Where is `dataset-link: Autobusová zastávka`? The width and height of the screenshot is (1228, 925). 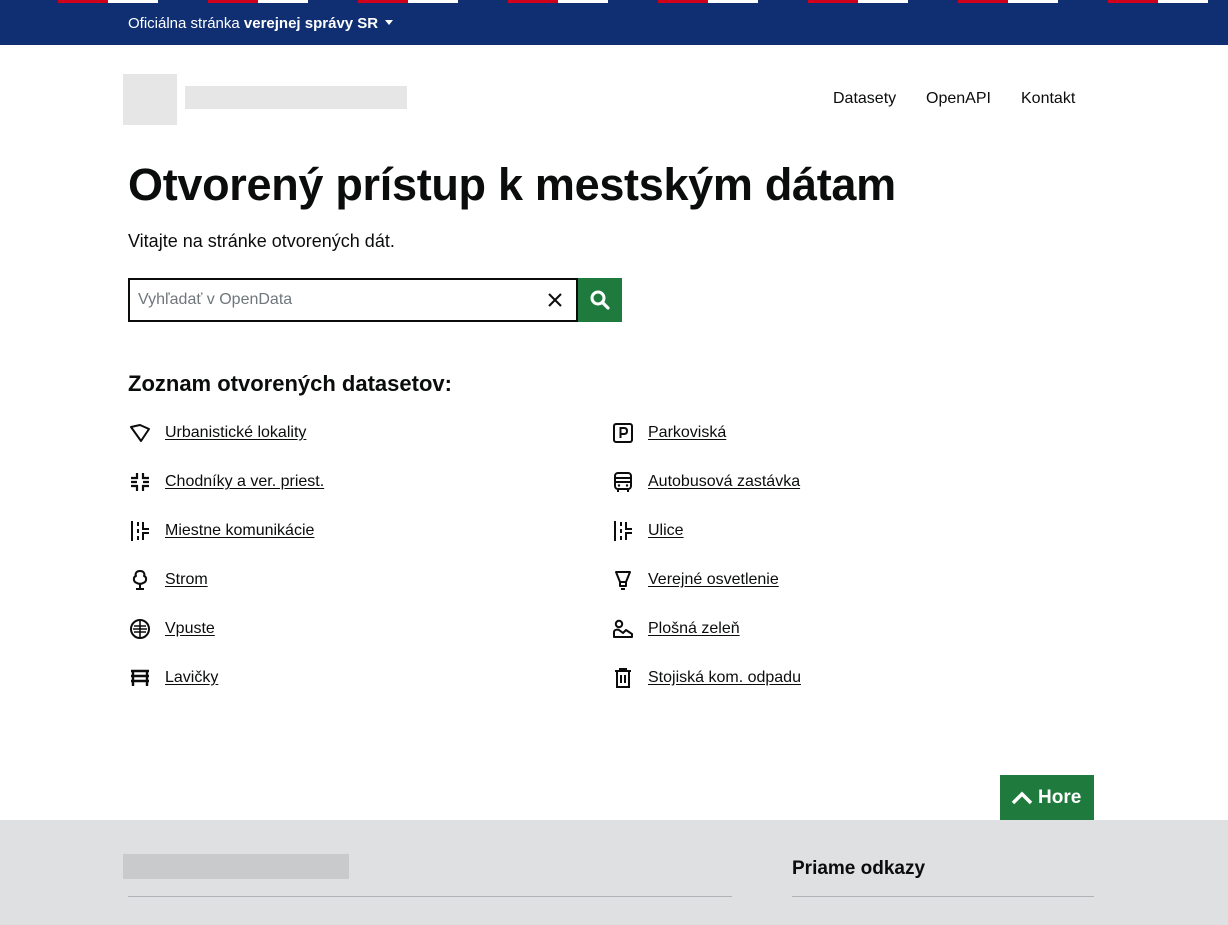 dataset-link: Autobusová zastávka is located at coordinates (724, 482).